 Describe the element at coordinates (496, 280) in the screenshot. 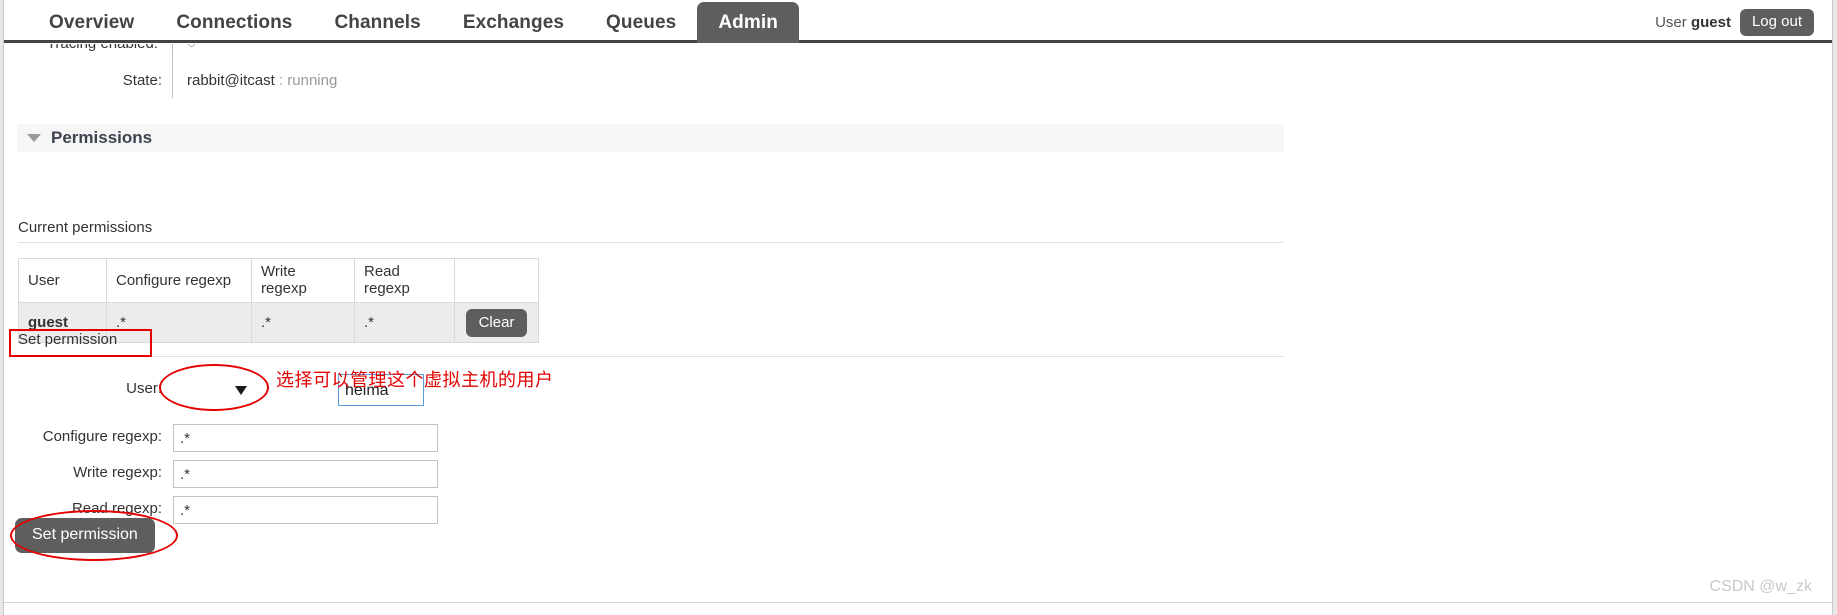

I see `column-header-actions` at that location.